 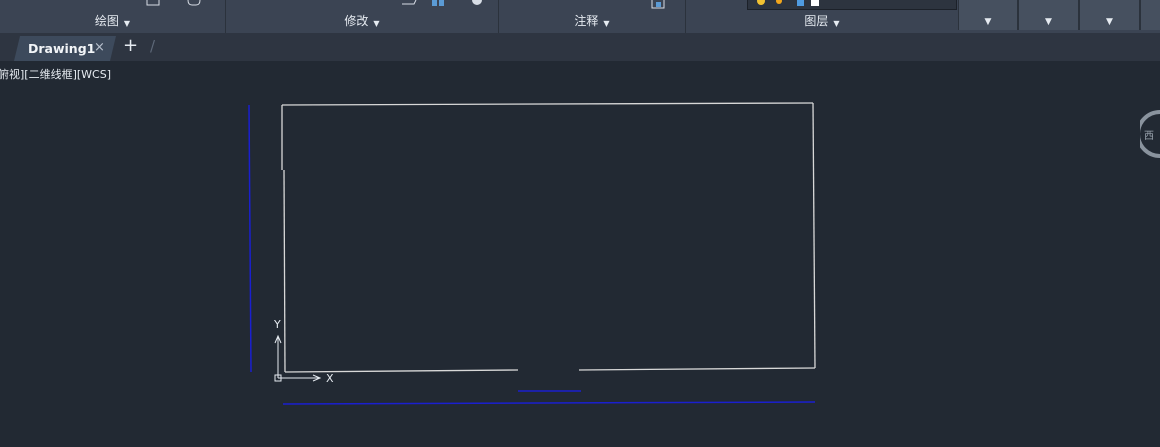 I want to click on collapsed-panel-2: ▼, so click(x=1048, y=15).